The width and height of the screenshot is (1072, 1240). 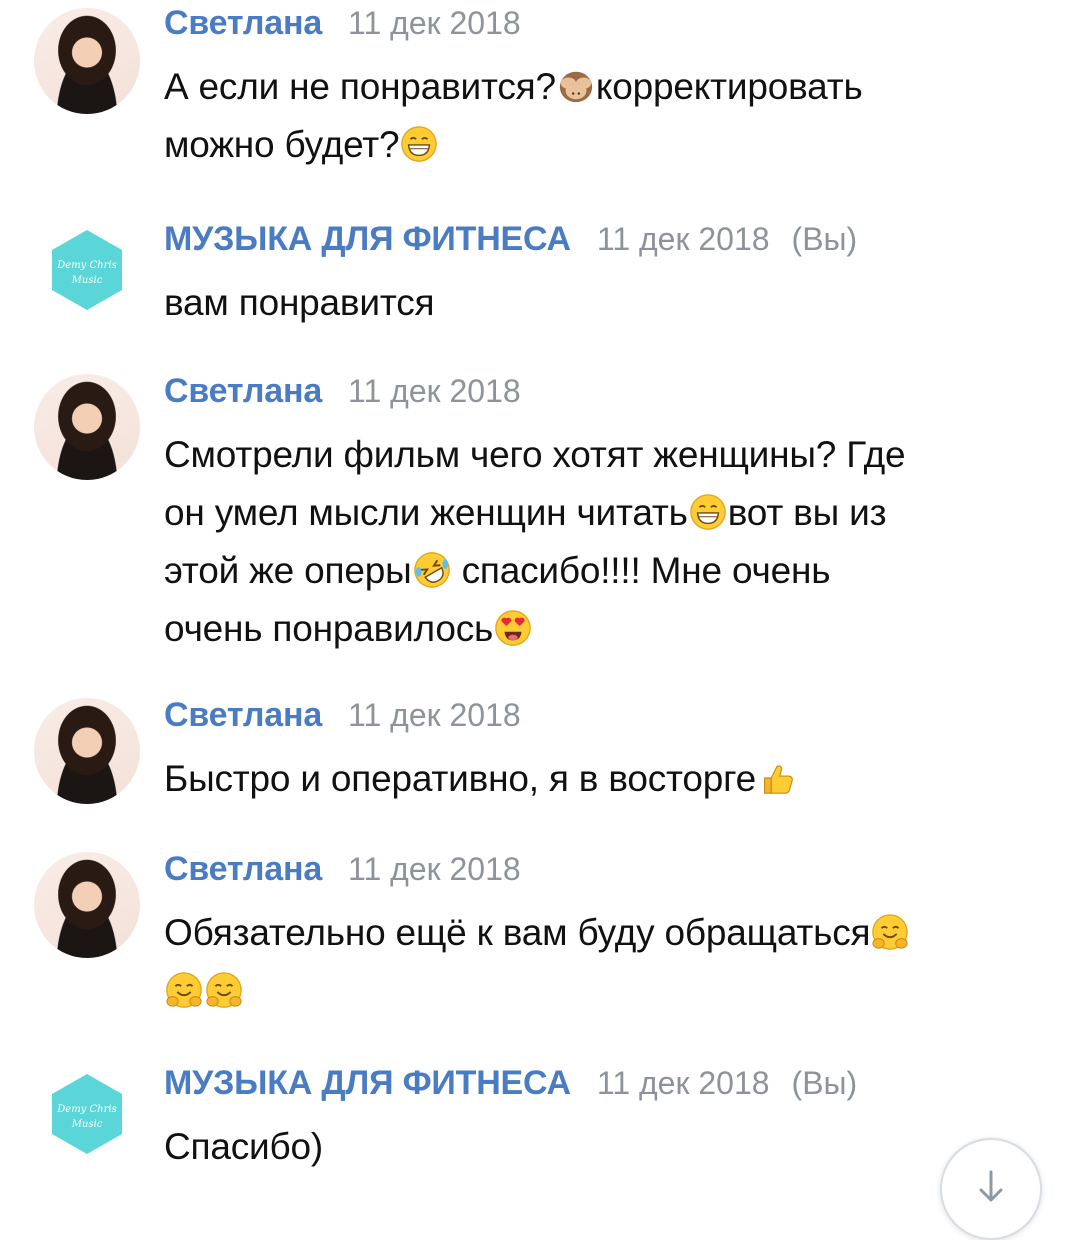 I want to click on message-text: Спасибо), so click(x=243, y=1146).